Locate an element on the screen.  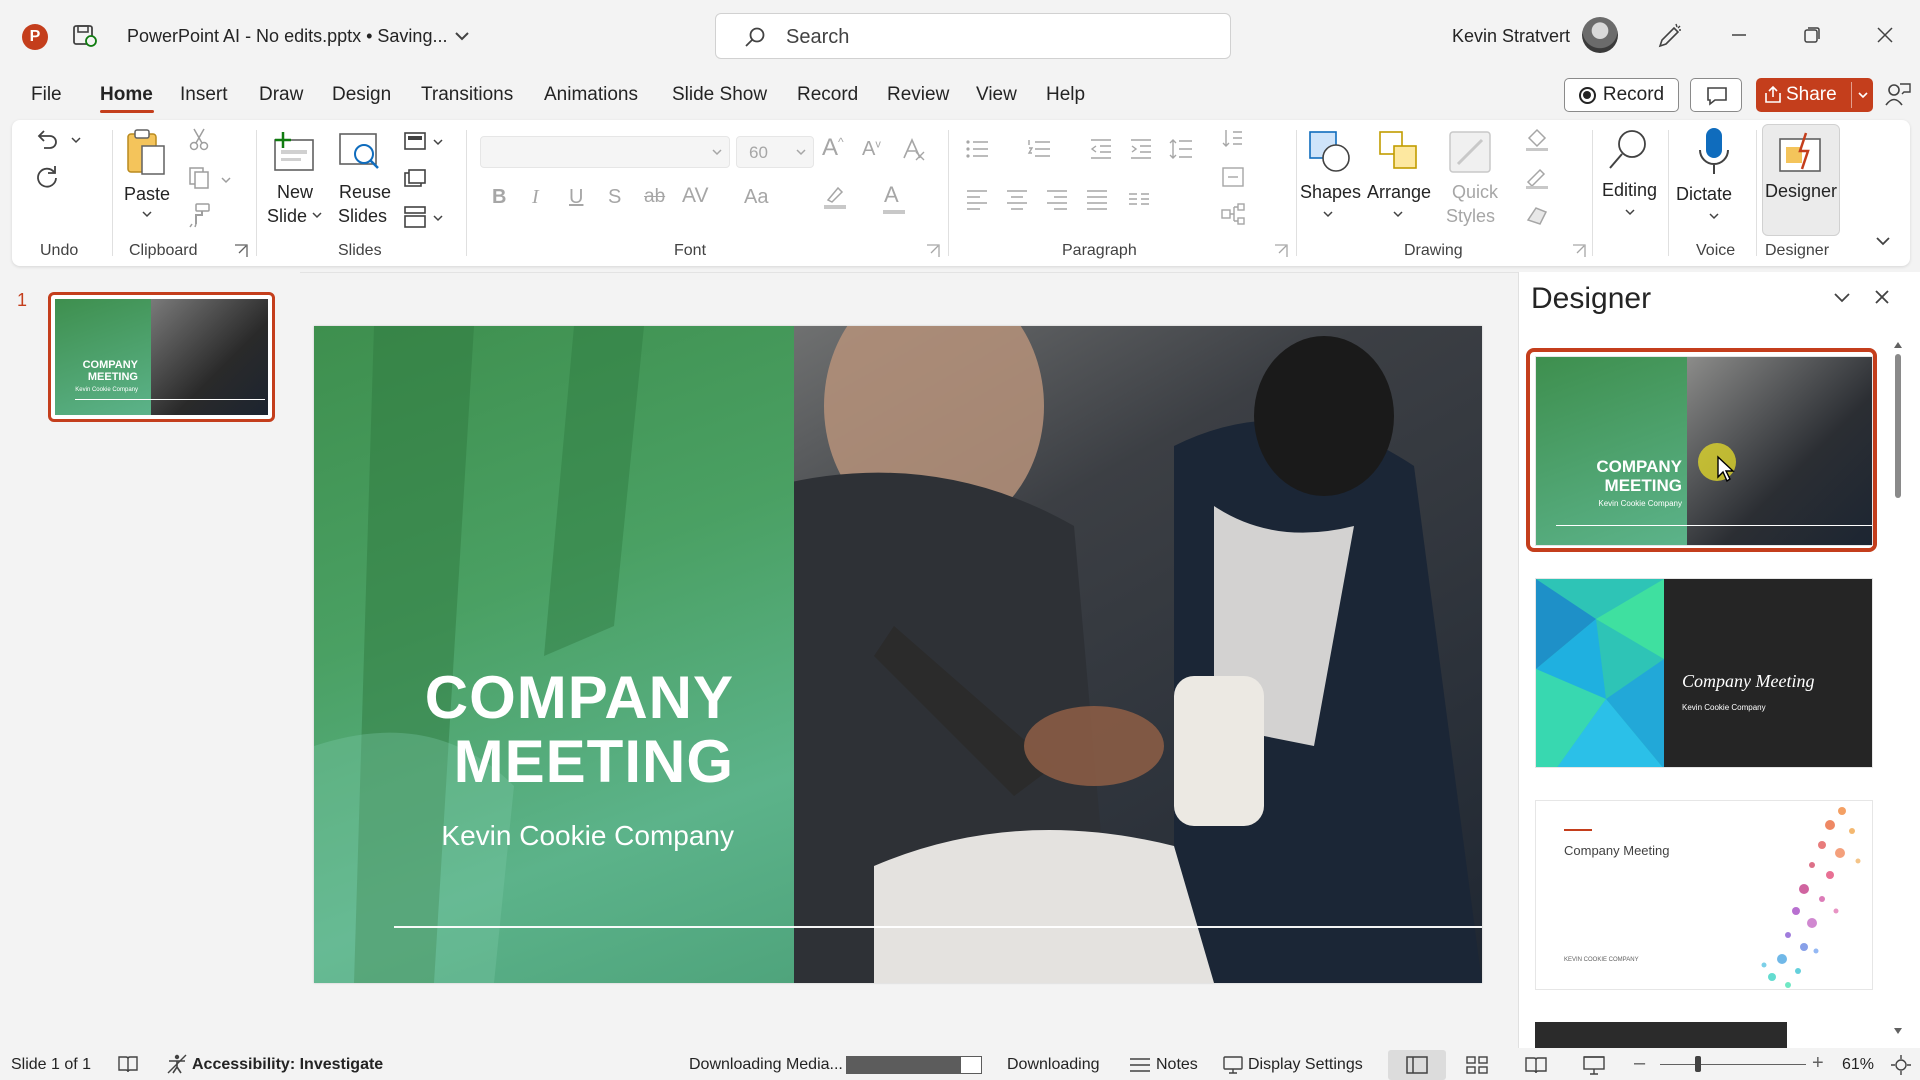
reuse-slides-icon is located at coordinates (360, 152).